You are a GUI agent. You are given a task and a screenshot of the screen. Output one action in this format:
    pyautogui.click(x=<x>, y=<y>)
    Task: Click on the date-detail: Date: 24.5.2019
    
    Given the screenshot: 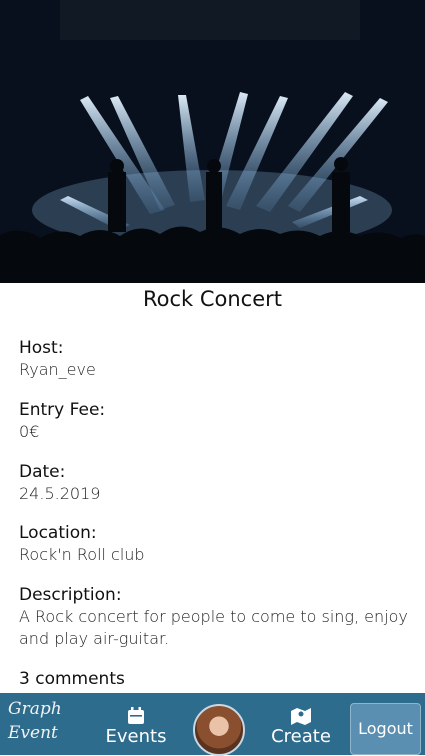 What is the action you would take?
    pyautogui.click(x=216, y=483)
    